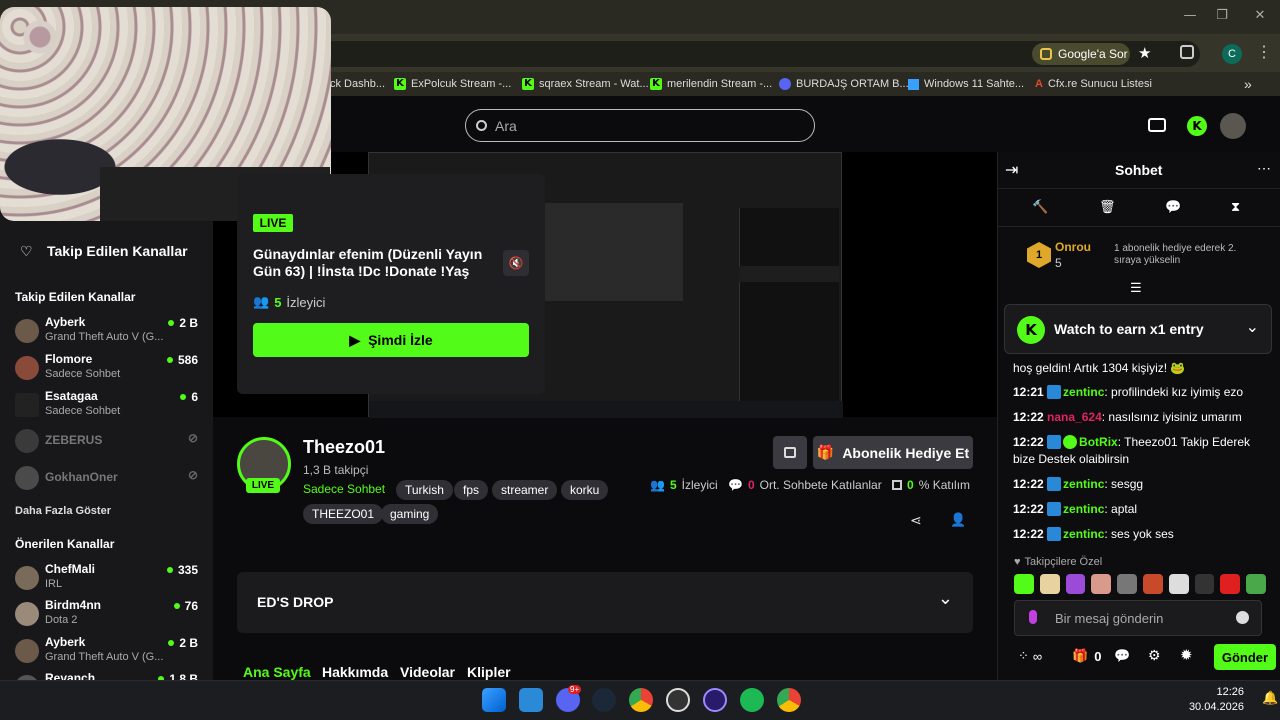 This screenshot has width=1280, height=720. Describe the element at coordinates (1187, 52) in the screenshot. I see `extensions-icon` at that location.